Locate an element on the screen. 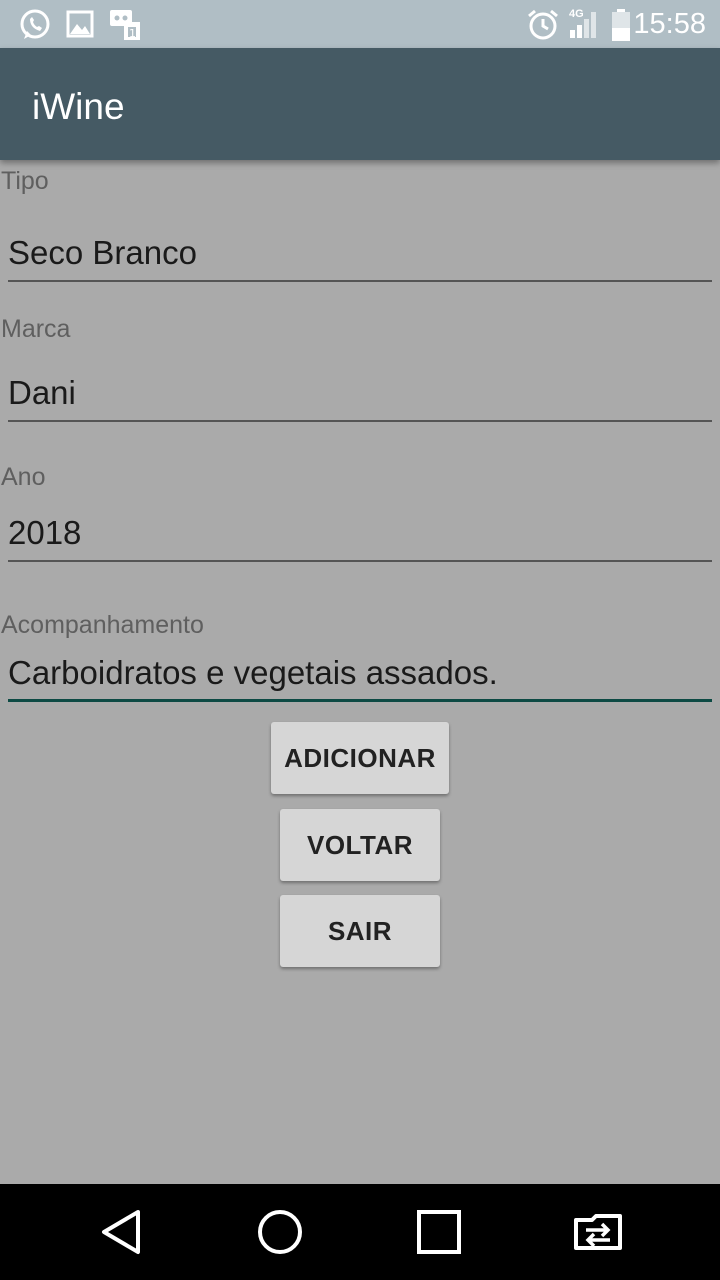 This screenshot has width=720, height=1280. sair-button: SAIR is located at coordinates (360, 931).